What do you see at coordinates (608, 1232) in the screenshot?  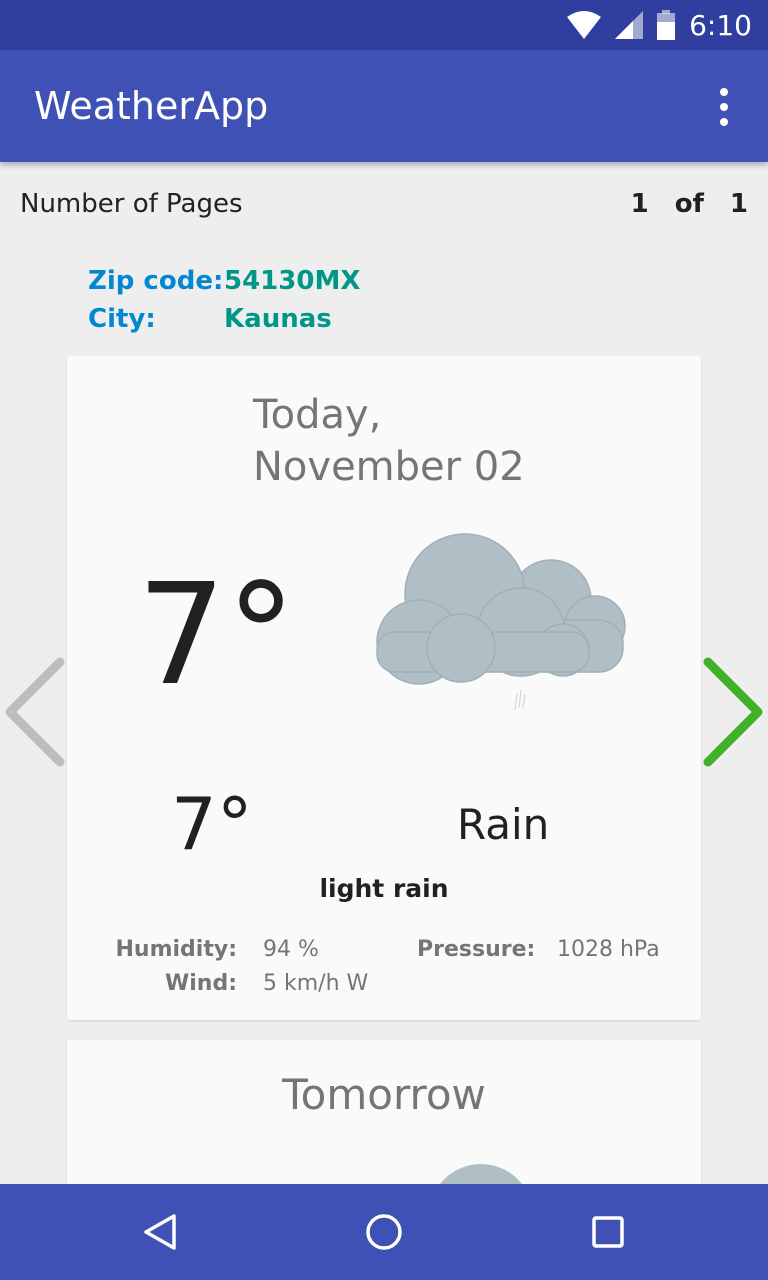 I see `recents-square-icon` at bounding box center [608, 1232].